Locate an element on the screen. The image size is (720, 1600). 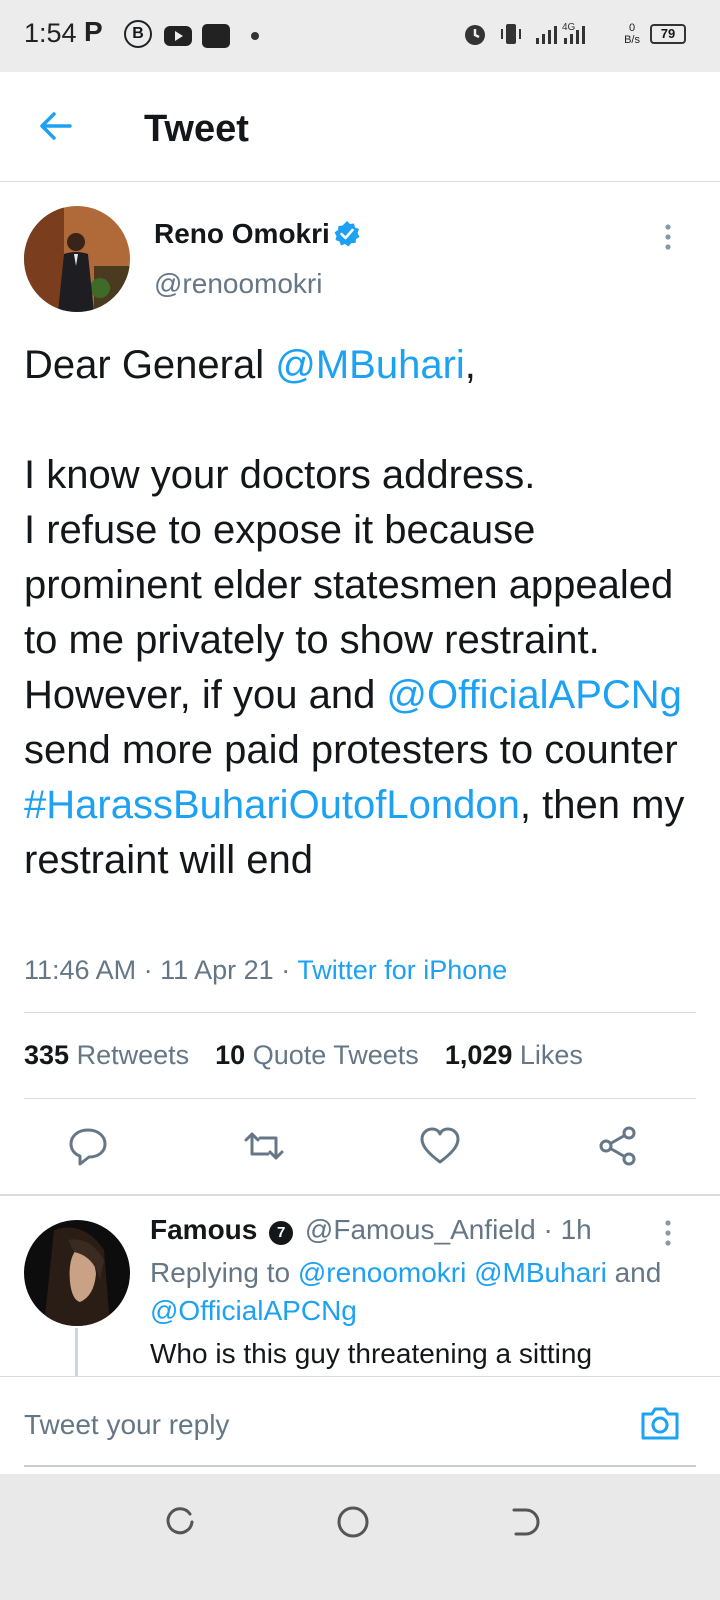
network-type-label: 4G is located at coordinates (569, 27).